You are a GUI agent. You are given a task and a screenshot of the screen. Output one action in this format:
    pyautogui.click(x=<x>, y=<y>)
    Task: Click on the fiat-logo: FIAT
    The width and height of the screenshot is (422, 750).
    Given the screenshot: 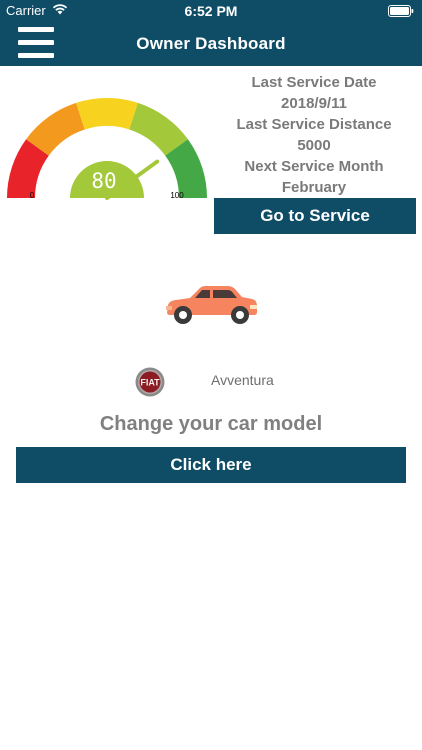 What is the action you would take?
    pyautogui.click(x=150, y=382)
    